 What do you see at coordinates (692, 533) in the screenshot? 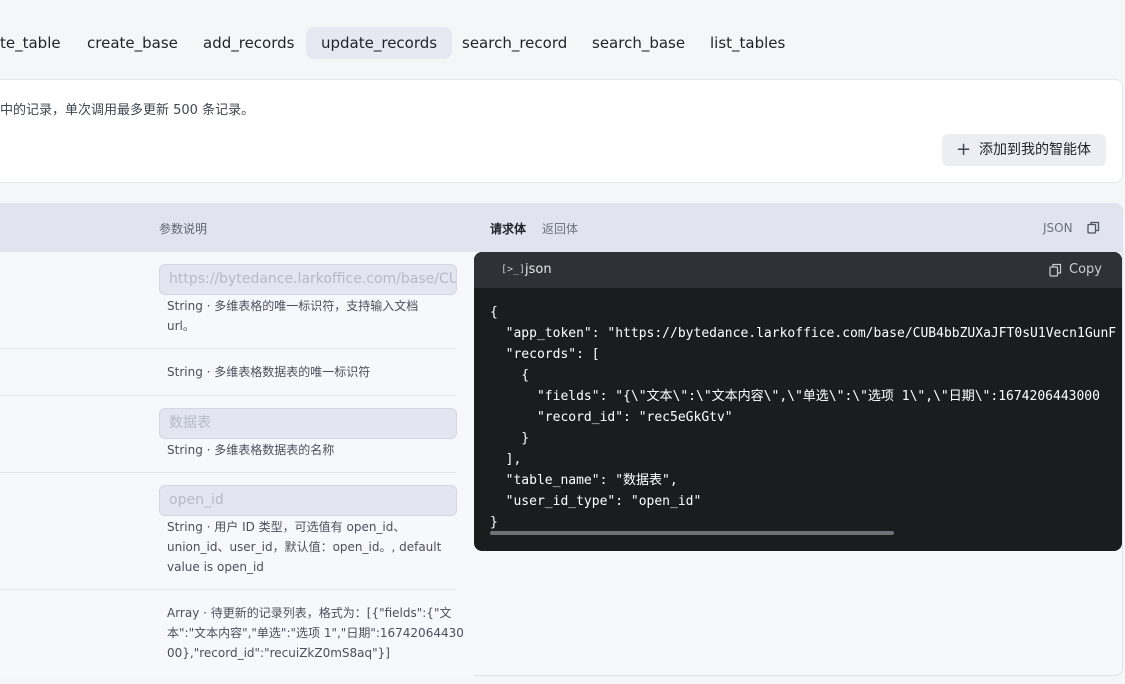
I see `horizontal-scrollbar` at bounding box center [692, 533].